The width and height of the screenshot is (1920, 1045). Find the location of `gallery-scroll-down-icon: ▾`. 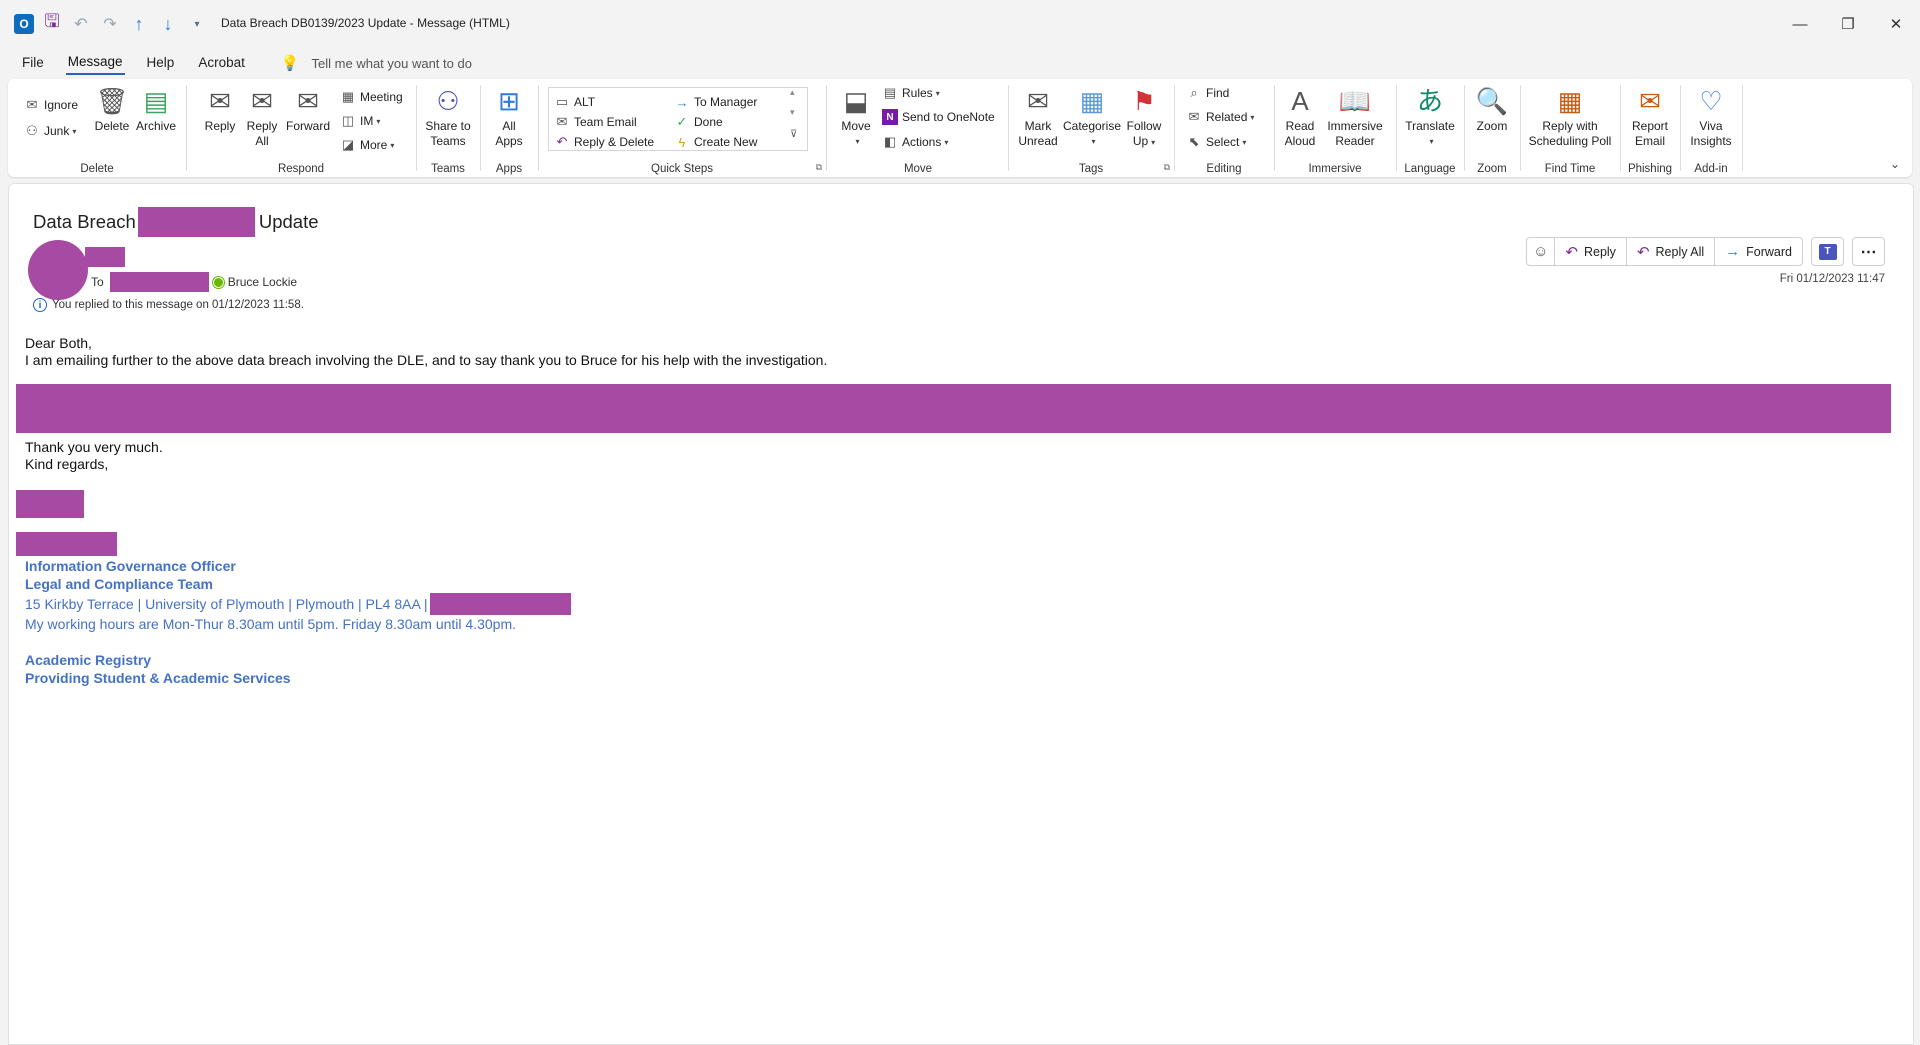

gallery-scroll-down-icon: ▾ is located at coordinates (792, 112).